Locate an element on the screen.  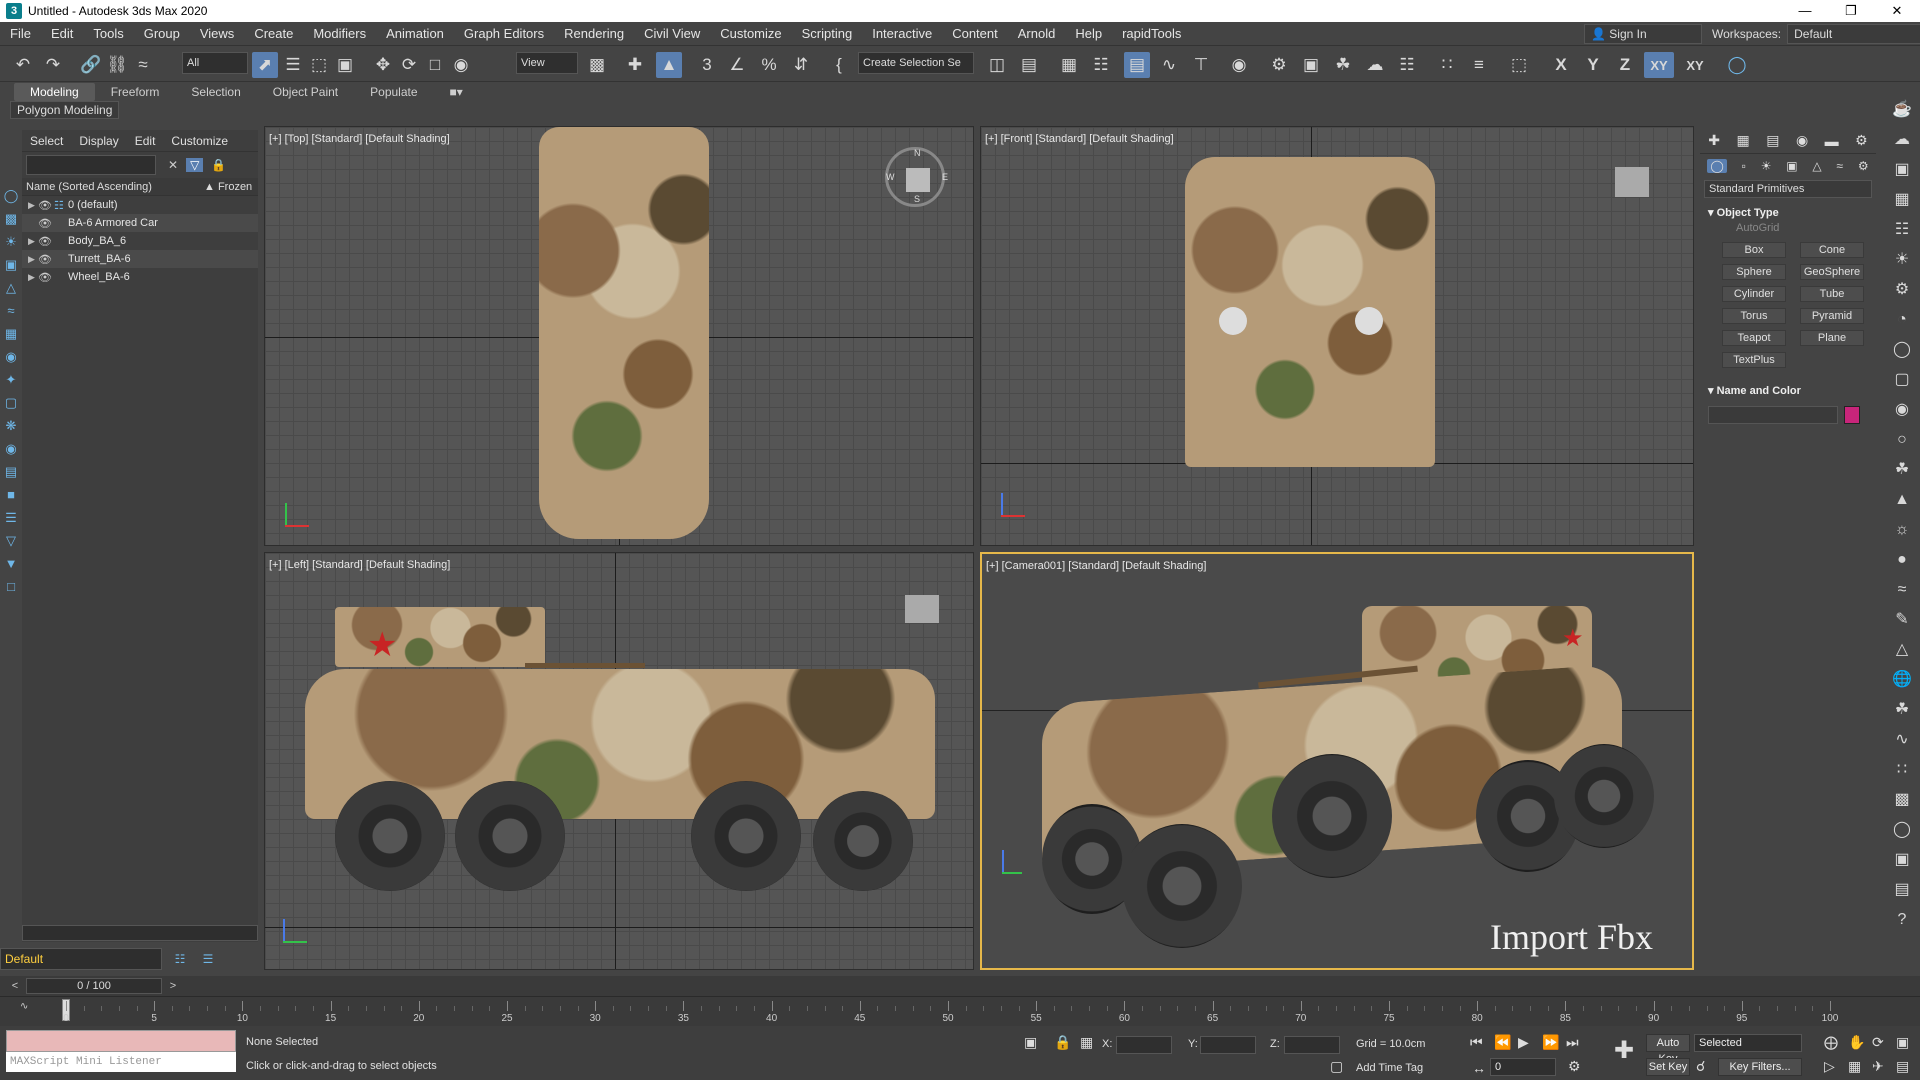
expand-icon: ▶ is located at coordinates (33, 277).